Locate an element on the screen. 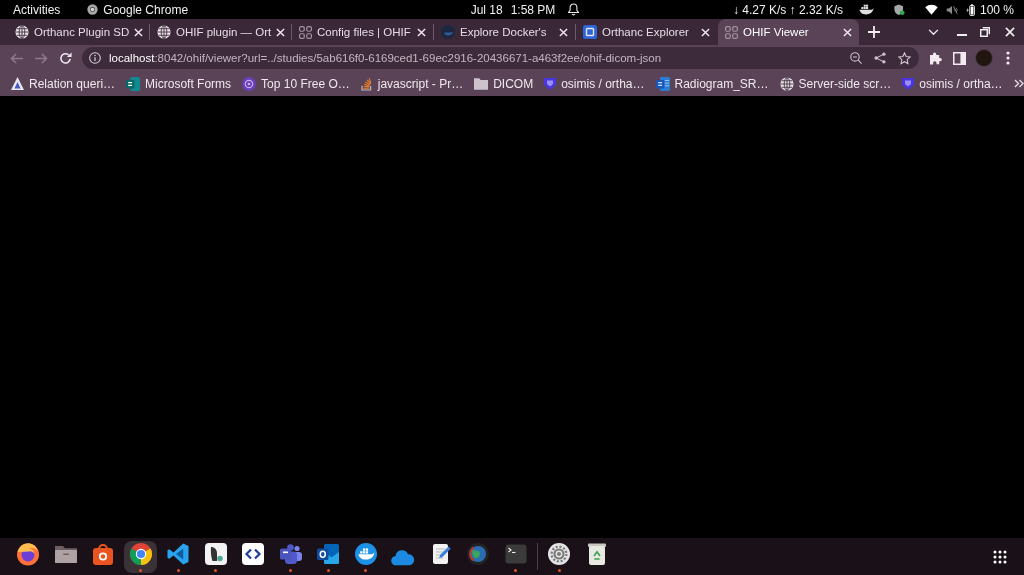 Image resolution: width=1024 pixels, height=575 pixels. apps-grid-icon is located at coordinates (1000, 556).